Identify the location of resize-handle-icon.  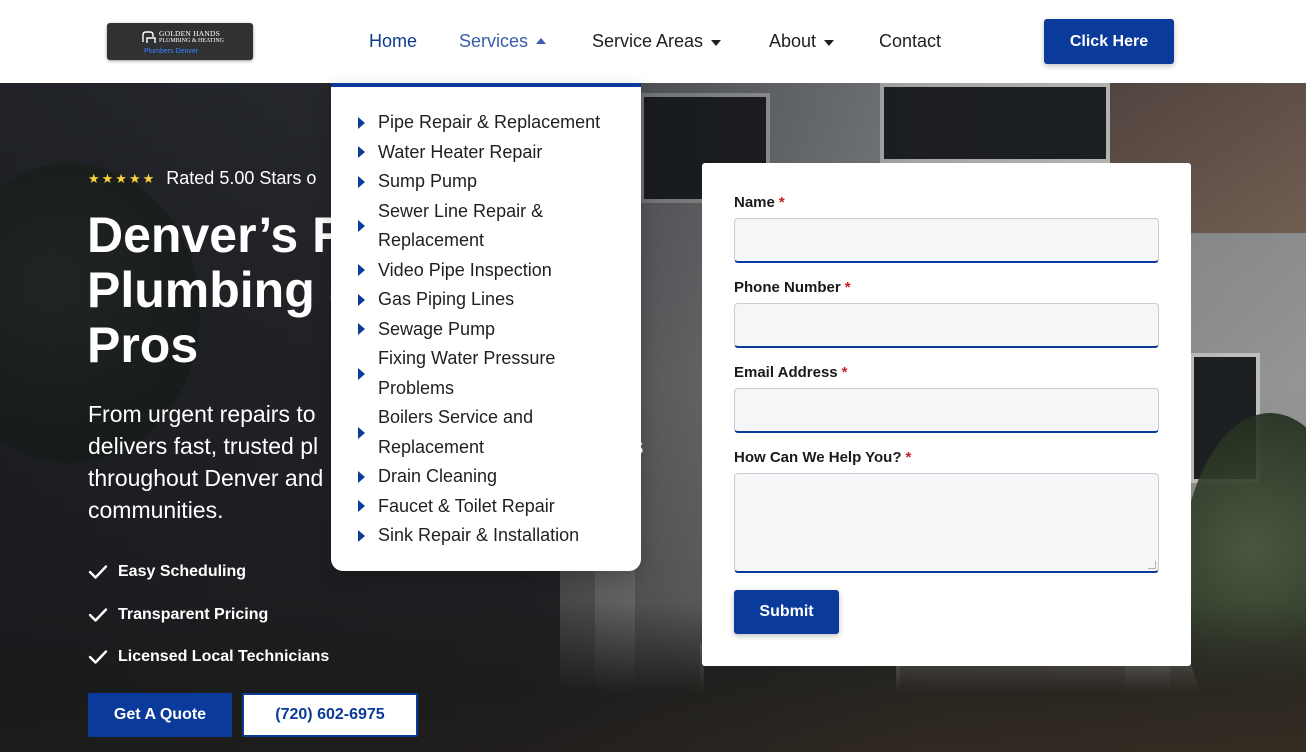
(1152, 565).